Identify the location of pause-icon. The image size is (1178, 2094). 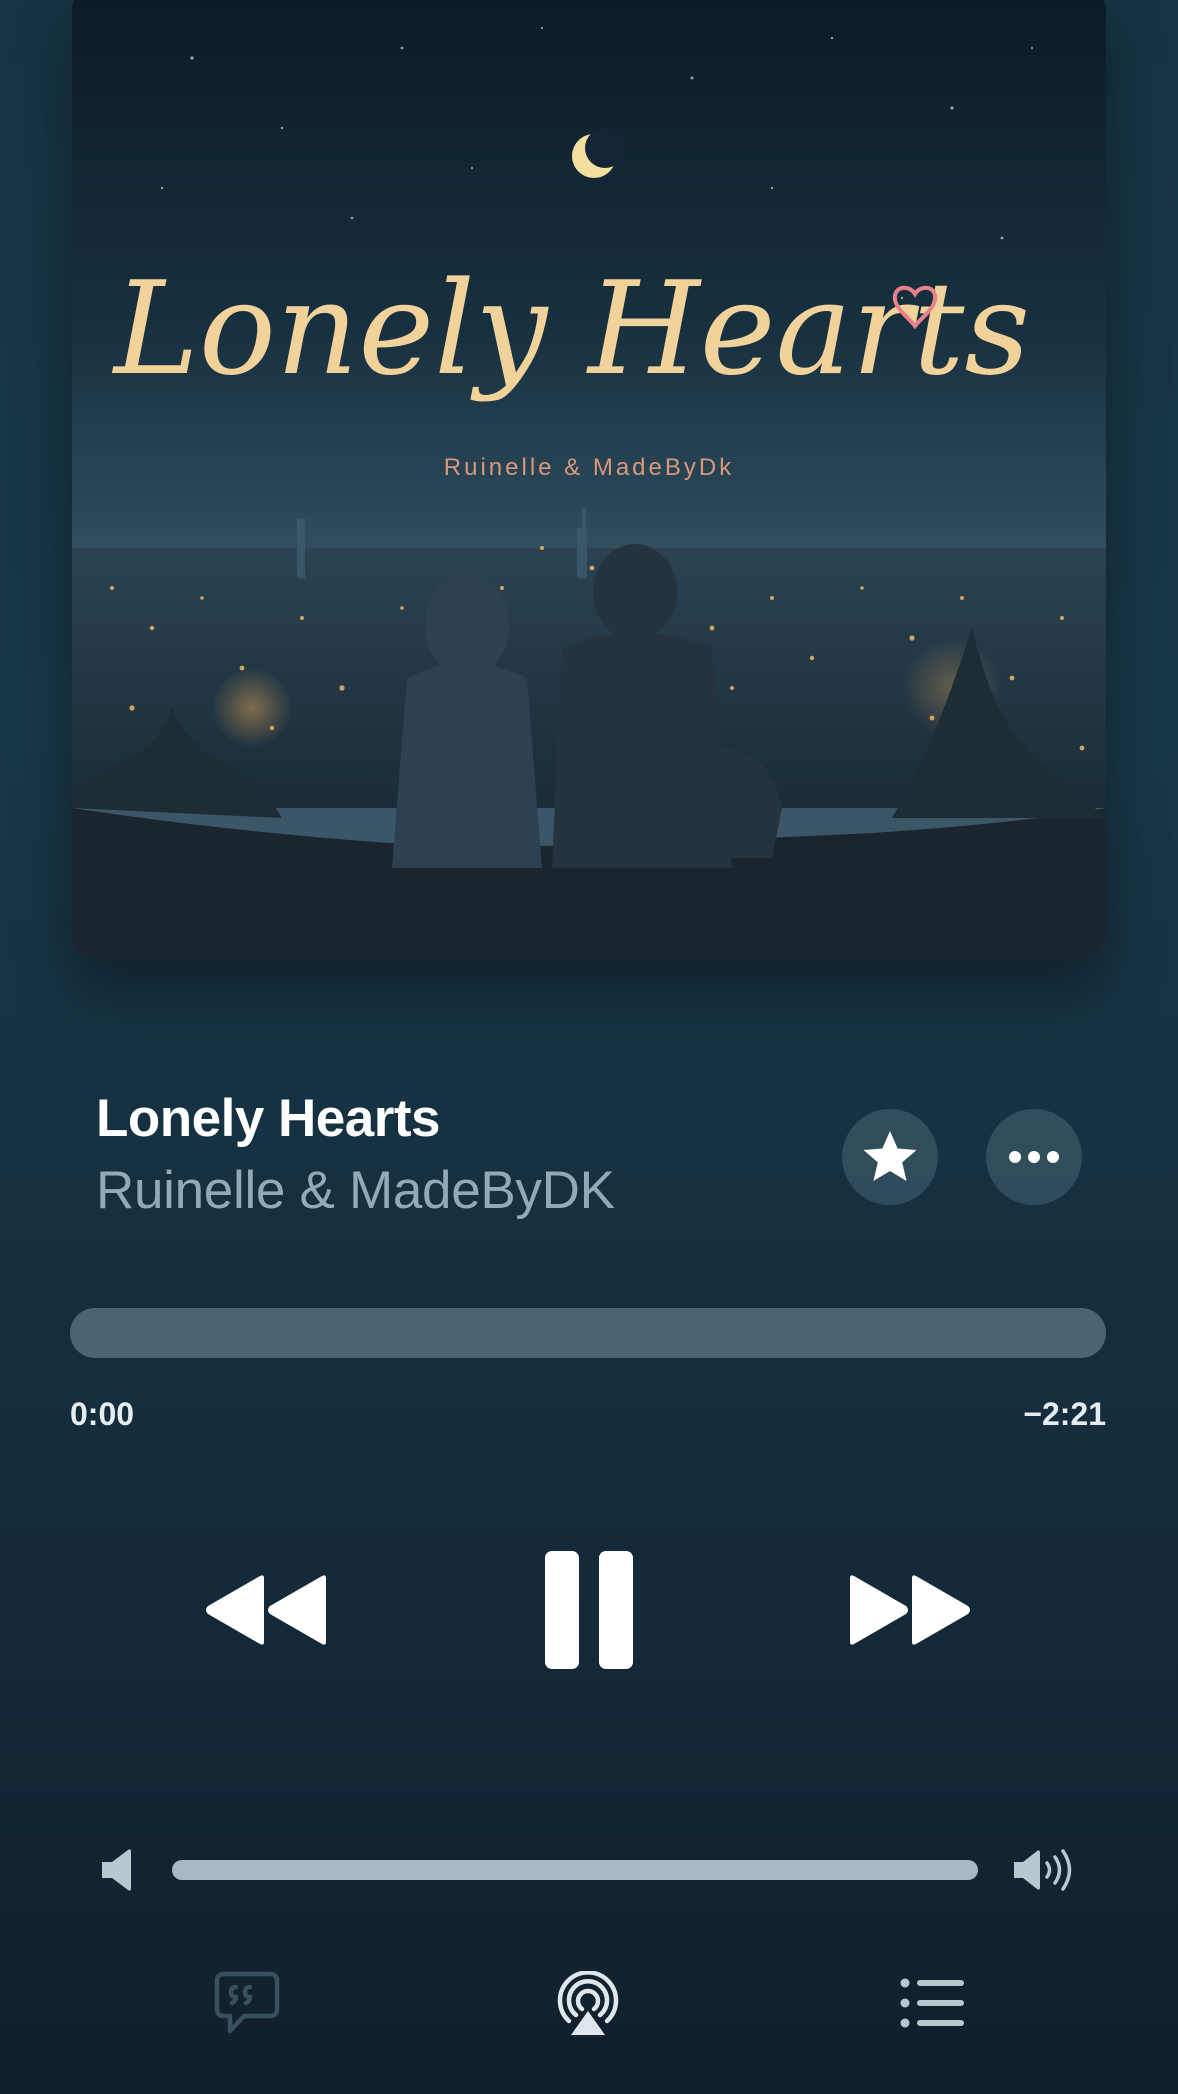
(589, 1610).